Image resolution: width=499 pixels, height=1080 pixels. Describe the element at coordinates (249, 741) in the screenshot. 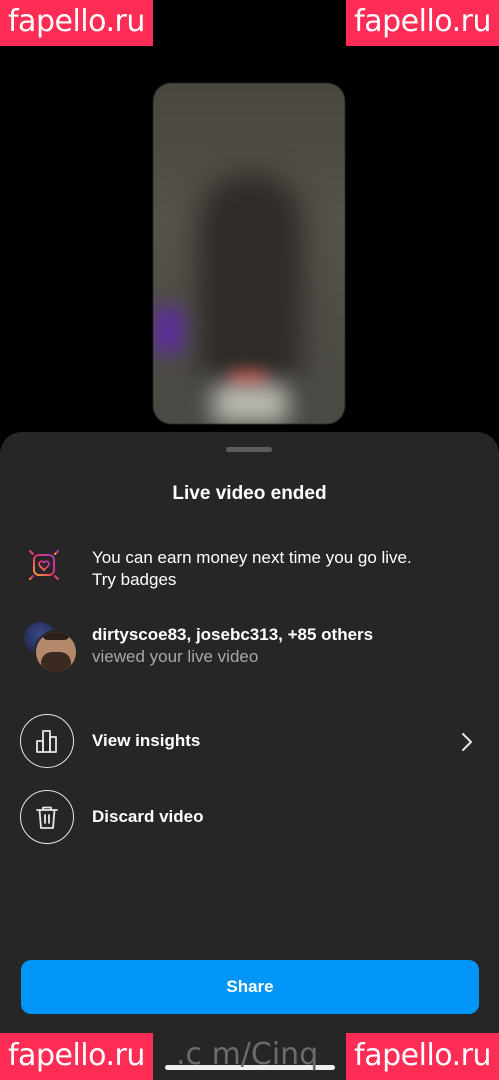

I see `view-insights-row: View insights` at that location.